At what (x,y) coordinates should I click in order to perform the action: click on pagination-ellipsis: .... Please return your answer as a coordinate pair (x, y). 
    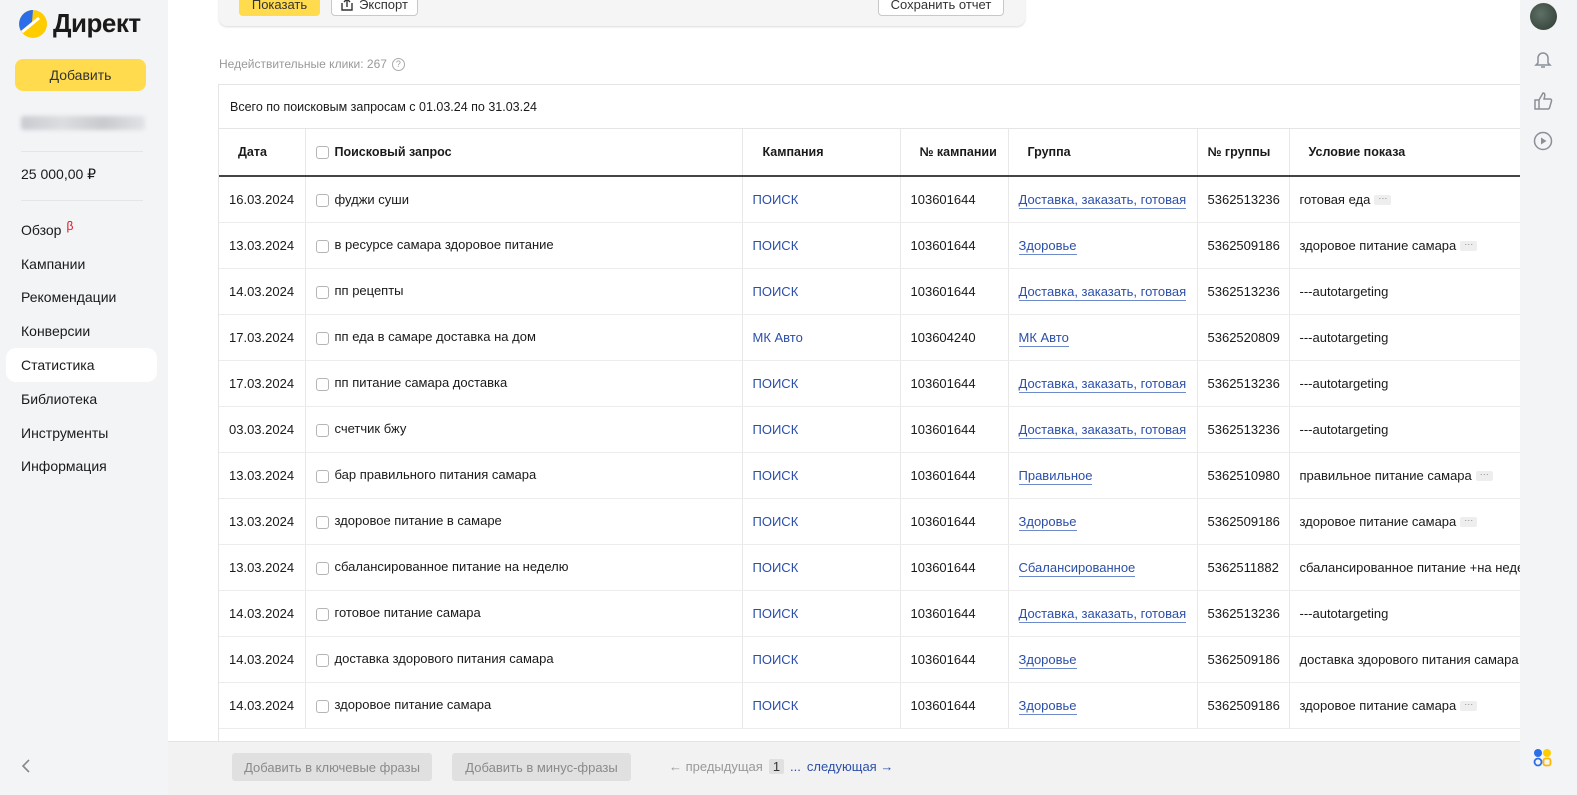
    Looking at the image, I should click on (795, 766).